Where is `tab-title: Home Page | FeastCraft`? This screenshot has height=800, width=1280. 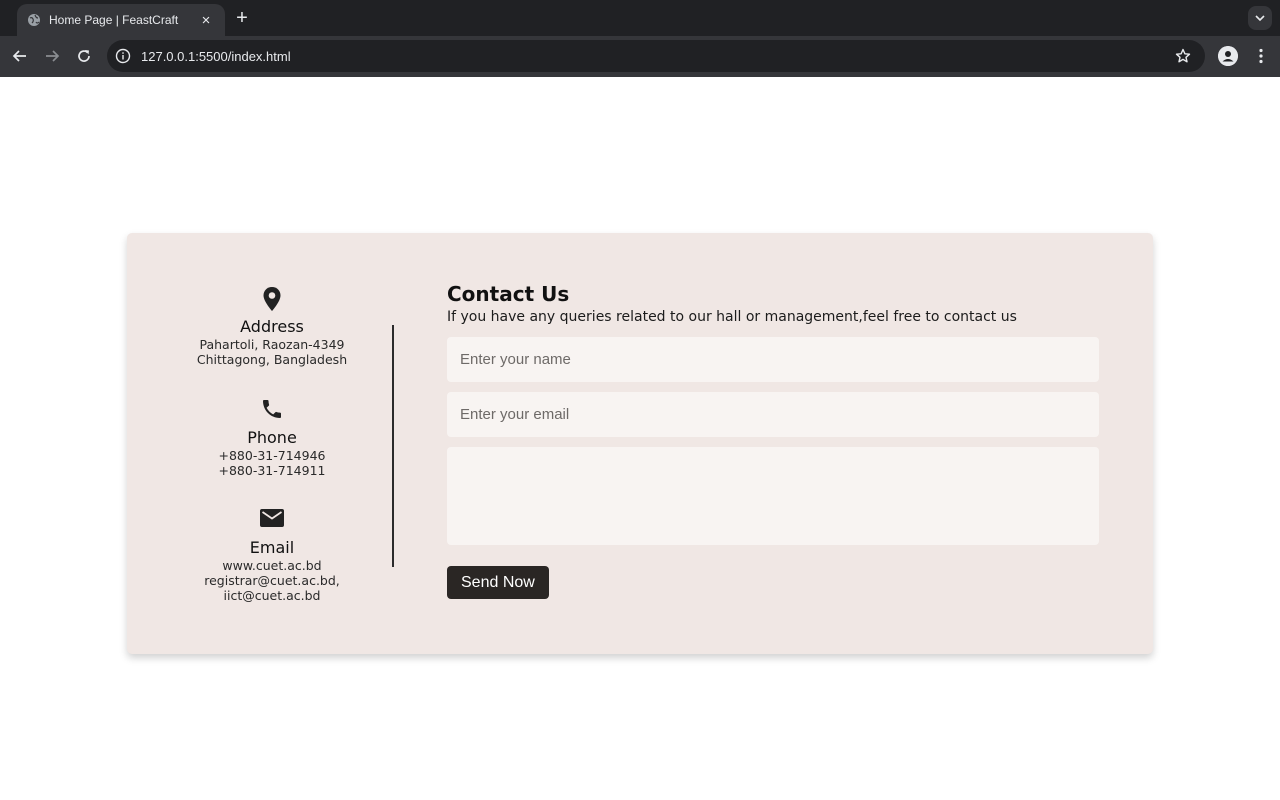
tab-title: Home Page | FeastCraft is located at coordinates (114, 20).